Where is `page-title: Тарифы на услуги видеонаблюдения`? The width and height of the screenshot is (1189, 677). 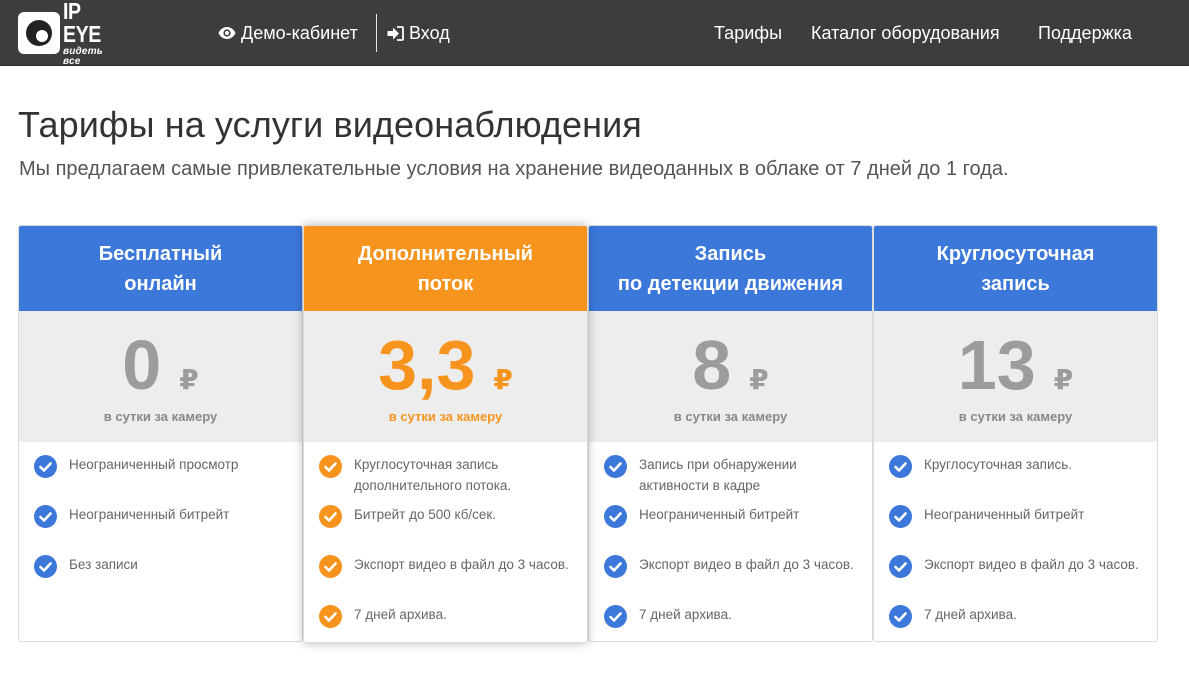 page-title: Тарифы на услуги видеонаблюдения is located at coordinates (330, 124).